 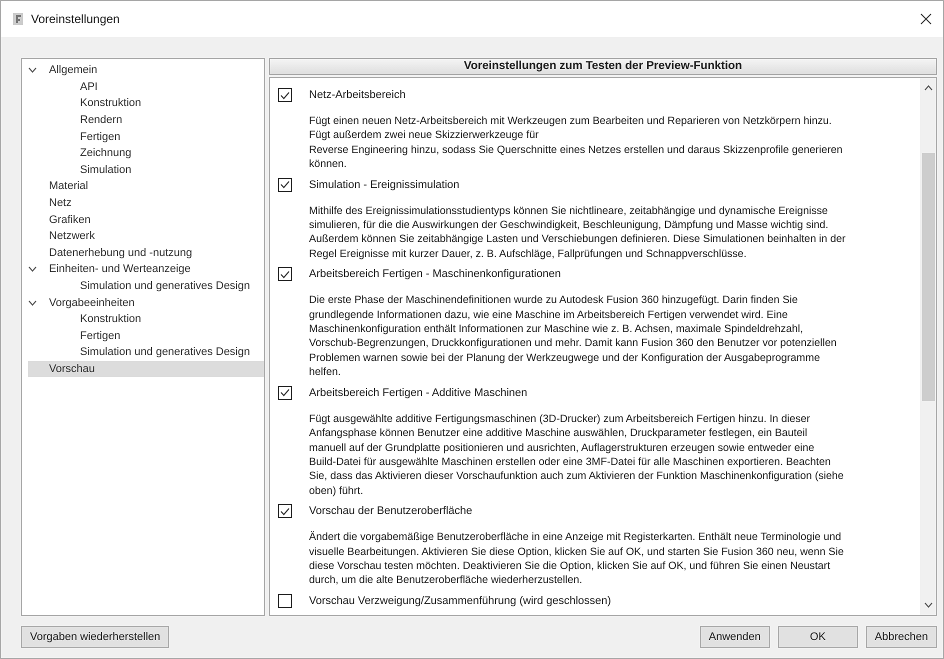 What do you see at coordinates (95, 637) in the screenshot?
I see `restore-defaults-button: Vorgaben wiederherstellen` at bounding box center [95, 637].